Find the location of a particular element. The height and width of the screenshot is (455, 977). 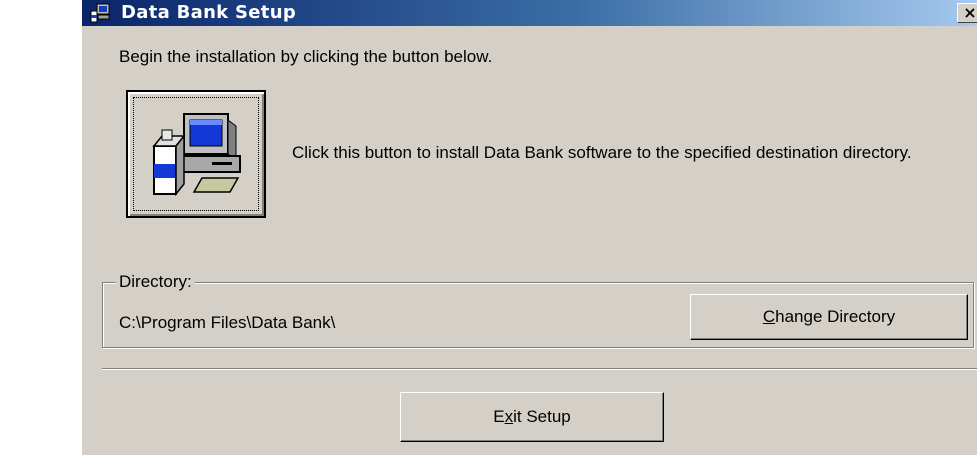

change-directory-mnemonic: C is located at coordinates (769, 316).